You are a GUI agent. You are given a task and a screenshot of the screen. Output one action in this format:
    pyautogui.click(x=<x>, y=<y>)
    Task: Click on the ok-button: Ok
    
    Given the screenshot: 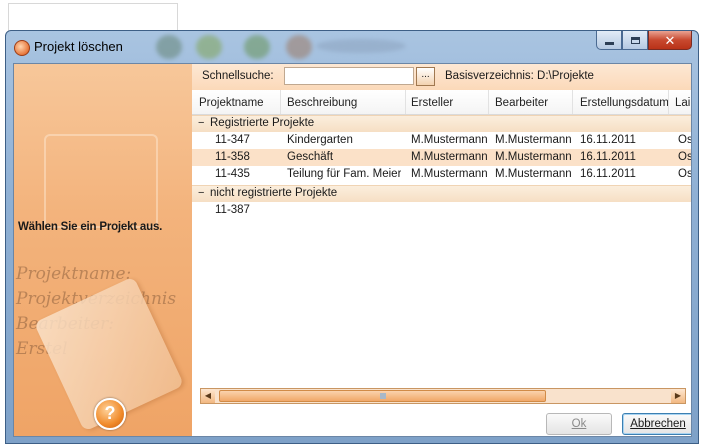 What is the action you would take?
    pyautogui.click(x=579, y=424)
    